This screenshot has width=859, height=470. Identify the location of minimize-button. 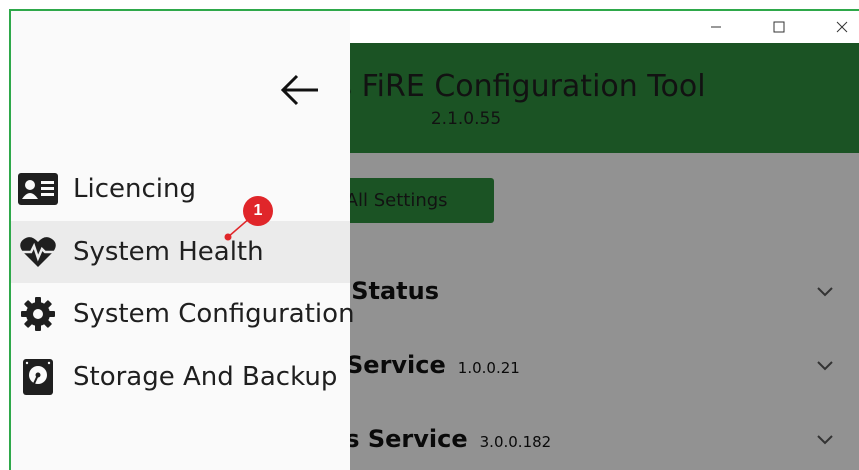
(716, 27).